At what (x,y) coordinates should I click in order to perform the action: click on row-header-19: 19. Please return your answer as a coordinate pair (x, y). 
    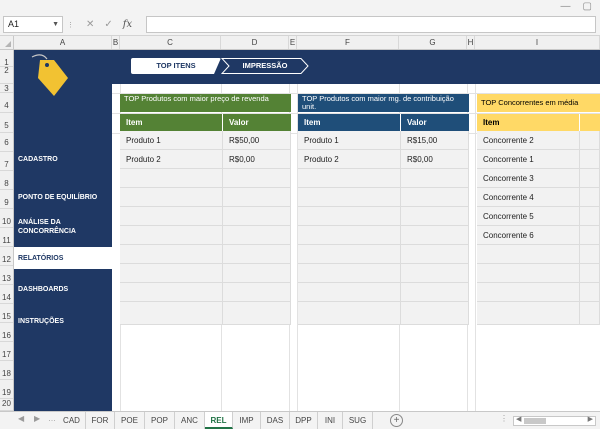
    Looking at the image, I should click on (6, 389).